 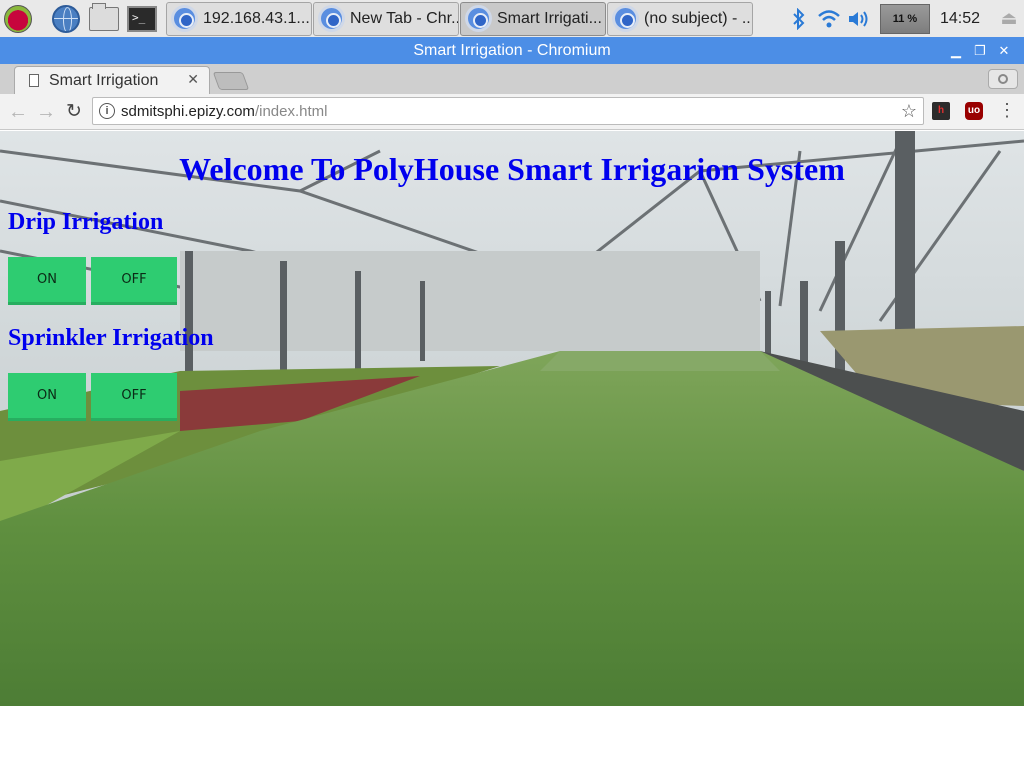 I want to click on drip-irrigation-heading: Drip Irrigation, so click(x=86, y=222).